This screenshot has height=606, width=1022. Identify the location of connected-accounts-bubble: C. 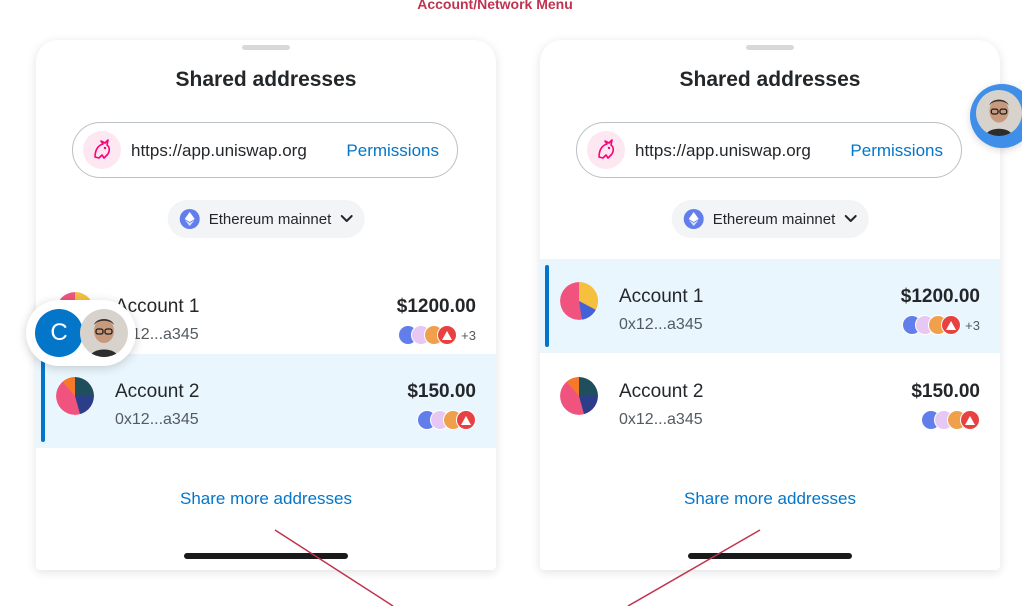
(81, 333).